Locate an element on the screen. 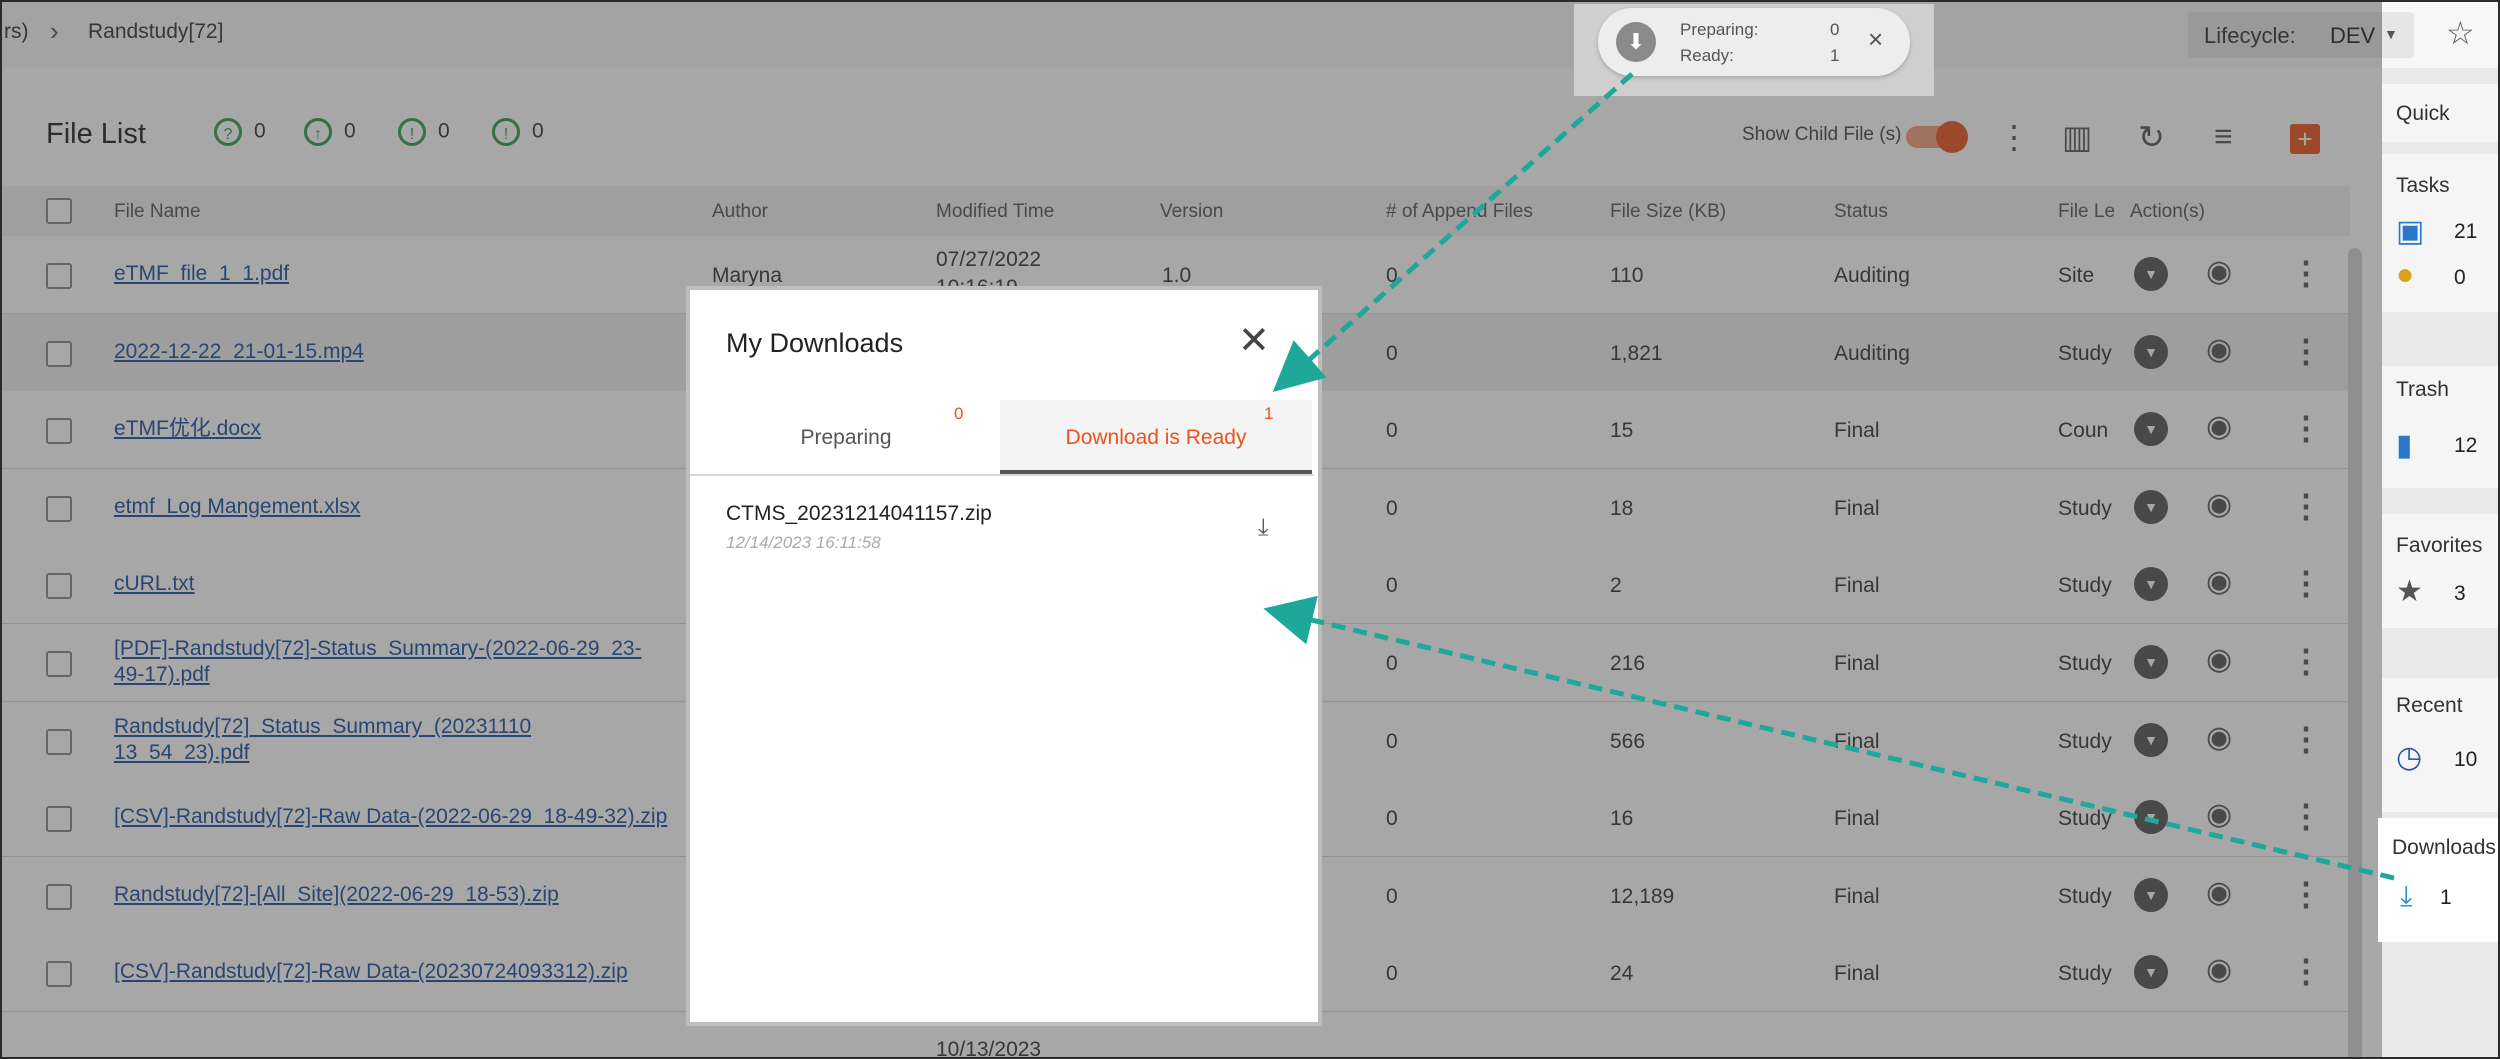 This screenshot has height=1059, width=2500. arrow-downloads-to-dialog is located at coordinates (1829, 738).